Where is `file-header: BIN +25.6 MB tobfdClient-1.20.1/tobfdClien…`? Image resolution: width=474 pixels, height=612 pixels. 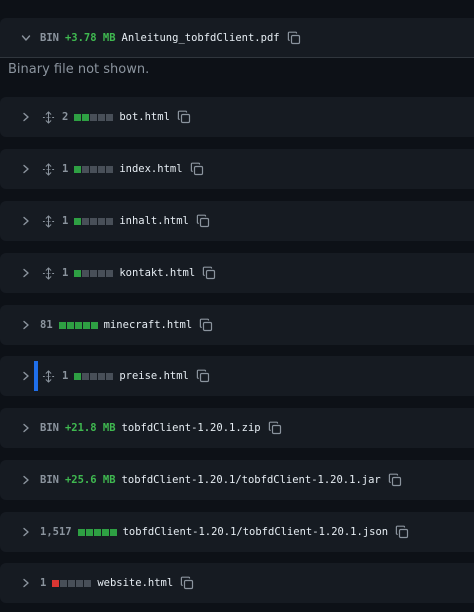 file-header: BIN +25.6 MB tobfdClient-1.20.1/tobfdClien… is located at coordinates (237, 480).